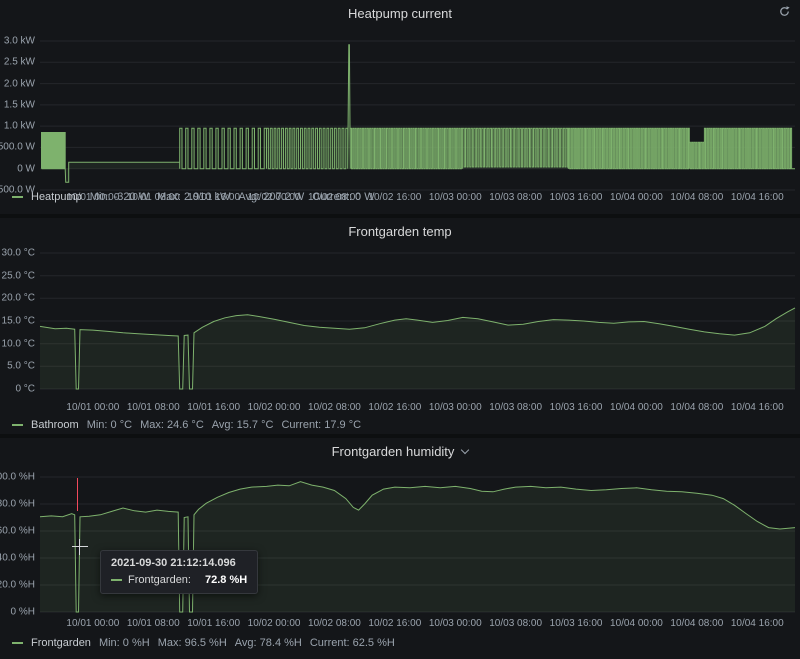 This screenshot has height=659, width=800. What do you see at coordinates (19, 105) in the screenshot?
I see `y-tick-label: 1.5 kW` at bounding box center [19, 105].